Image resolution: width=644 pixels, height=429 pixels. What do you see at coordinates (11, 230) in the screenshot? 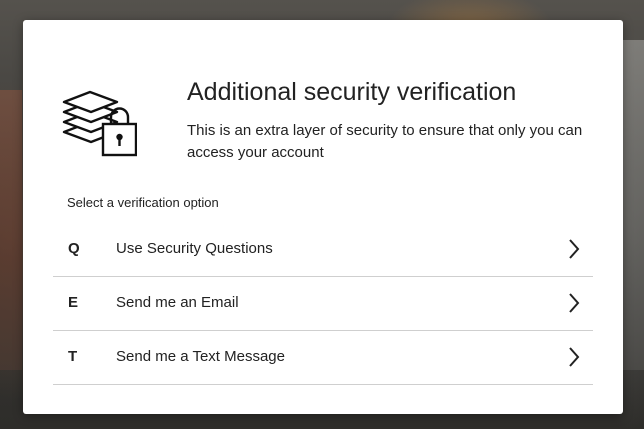
I see `background-building-left` at bounding box center [11, 230].